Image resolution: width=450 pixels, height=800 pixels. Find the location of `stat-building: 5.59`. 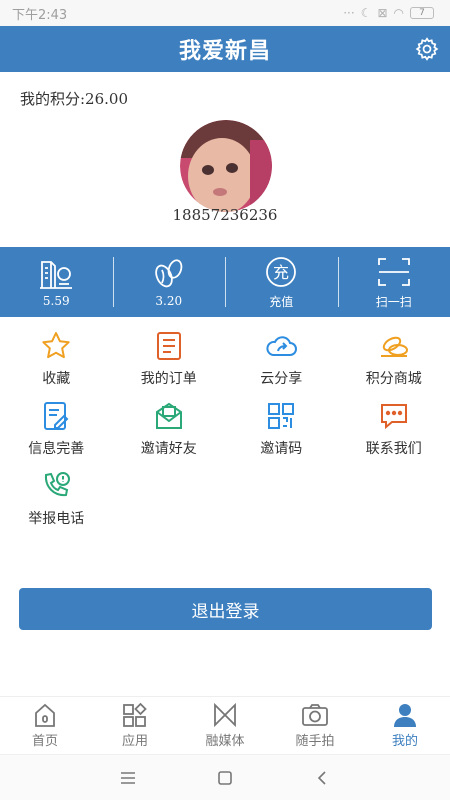

stat-building: 5.59 is located at coordinates (56, 282).